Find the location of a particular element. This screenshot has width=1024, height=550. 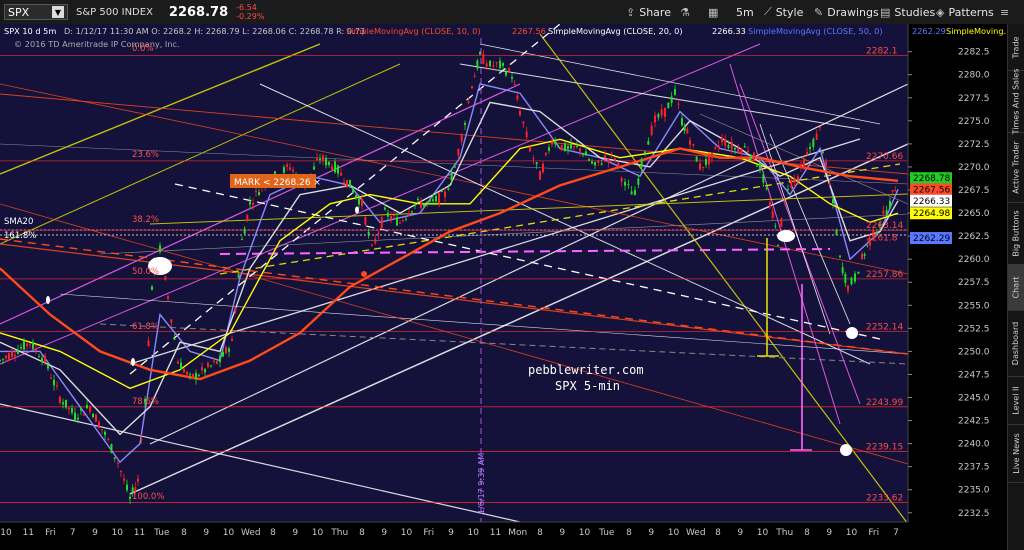

fib-price-label: 2239.15 is located at coordinates (884, 447).